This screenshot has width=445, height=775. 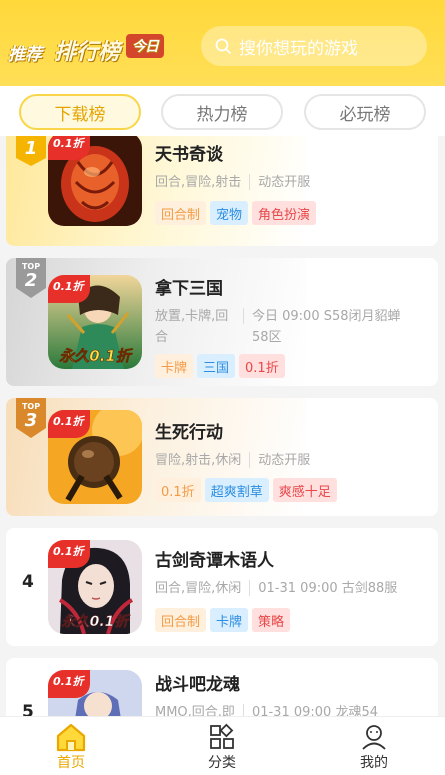 I want to click on game-title: 战斗吧龙魂, so click(x=197, y=685).